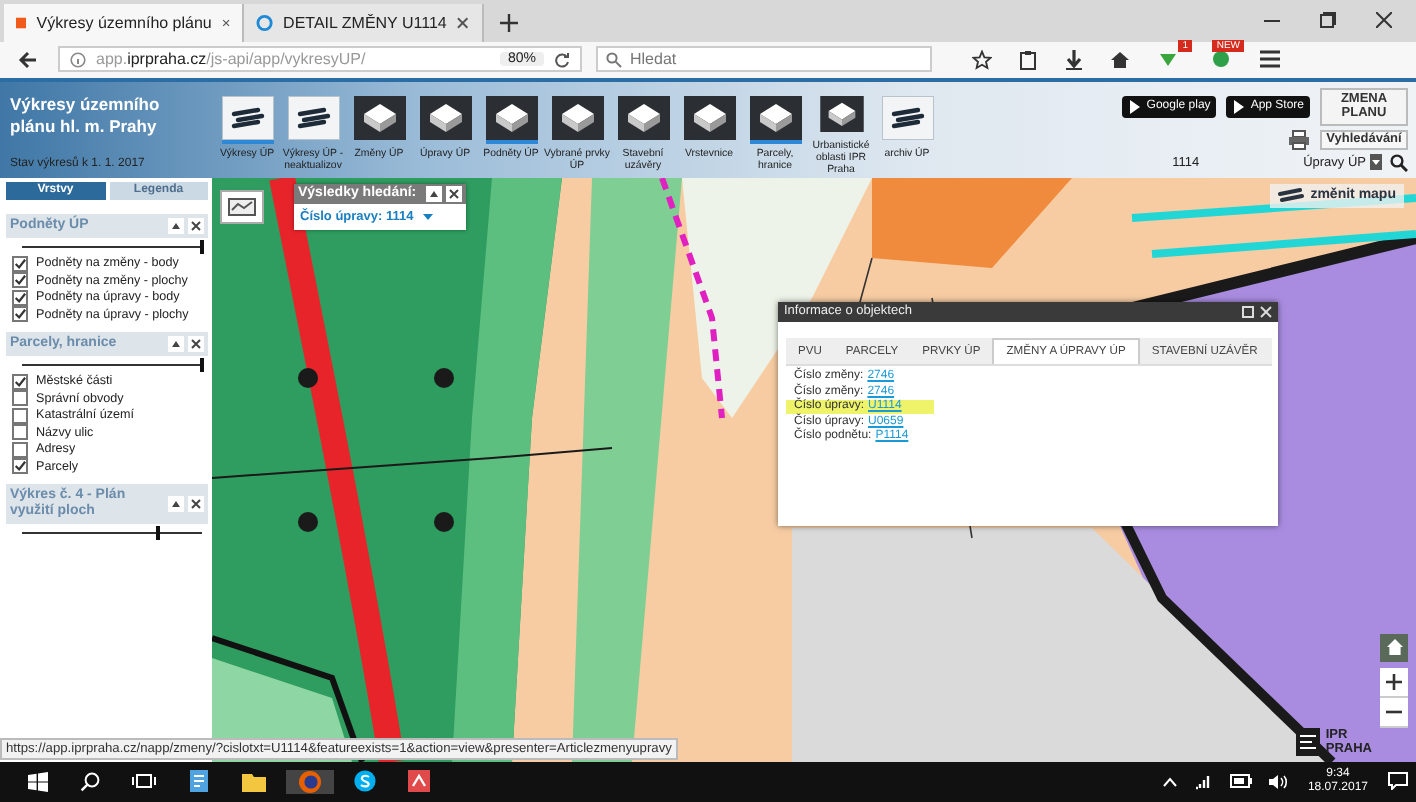  Describe the element at coordinates (265, 23) in the screenshot. I see `spinner-icon` at that location.